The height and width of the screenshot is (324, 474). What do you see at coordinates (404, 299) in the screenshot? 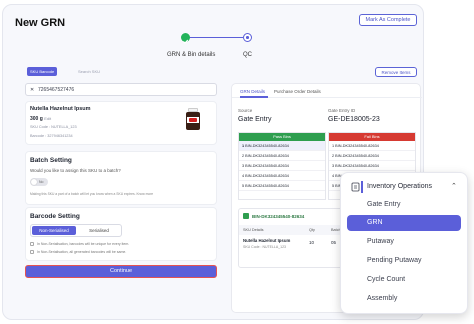
I see `menu-item-assembly: Assembly` at bounding box center [404, 299].